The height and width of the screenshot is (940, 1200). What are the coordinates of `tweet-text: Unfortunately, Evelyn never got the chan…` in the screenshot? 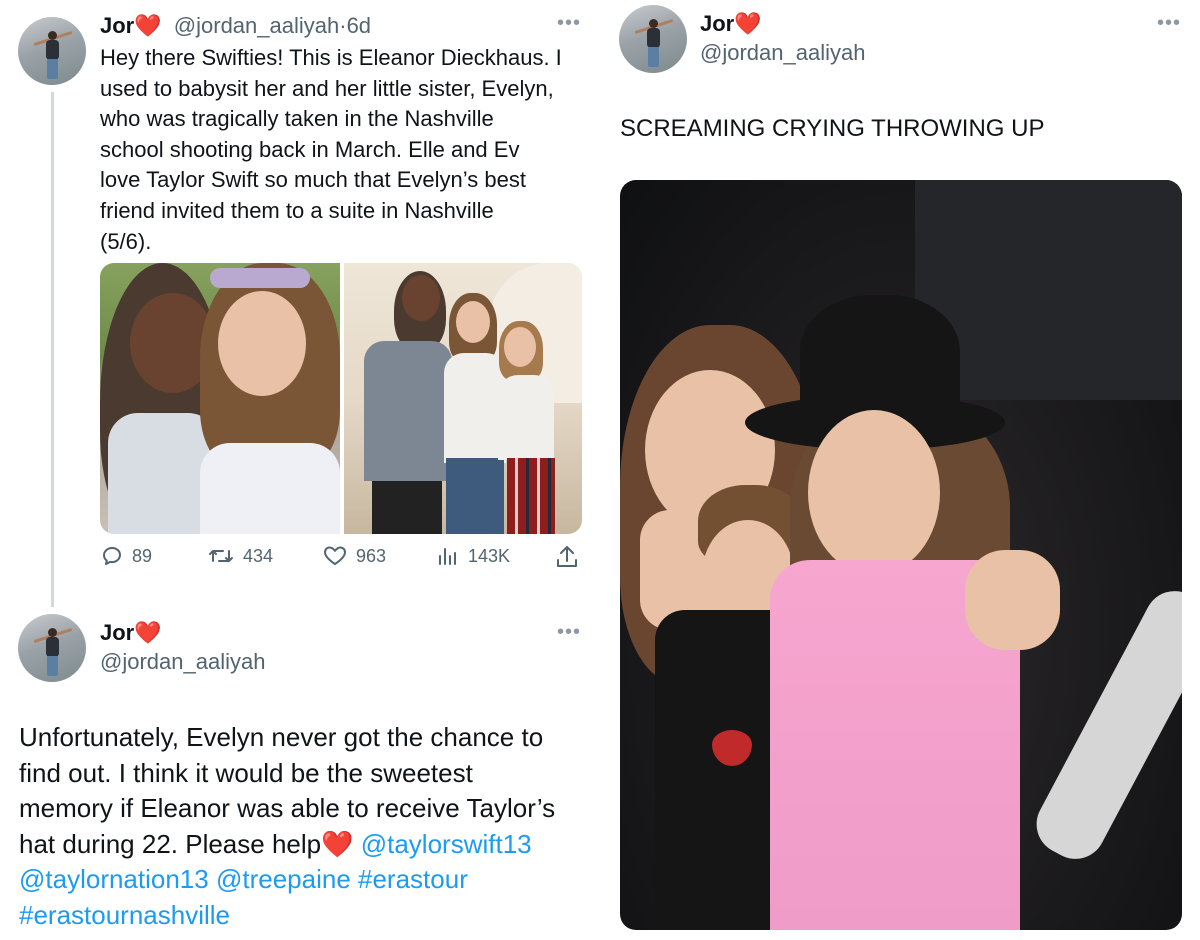 It's located at (306, 826).